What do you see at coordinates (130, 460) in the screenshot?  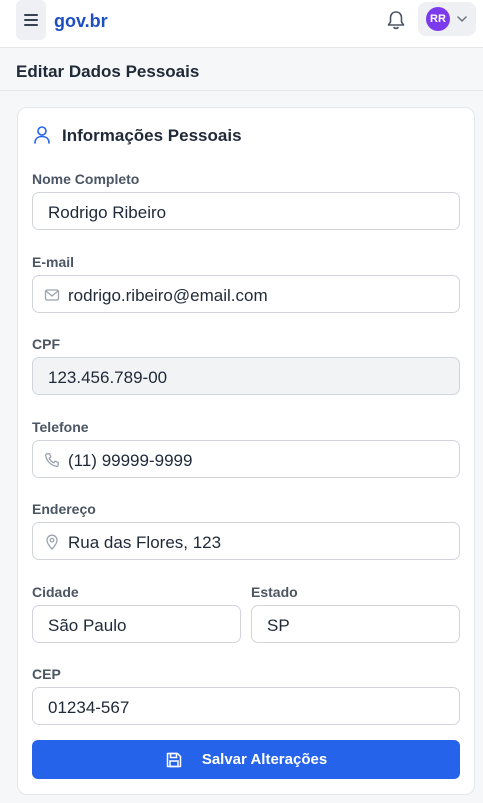 I see `telefone-value: (11) 99999-9999` at bounding box center [130, 460].